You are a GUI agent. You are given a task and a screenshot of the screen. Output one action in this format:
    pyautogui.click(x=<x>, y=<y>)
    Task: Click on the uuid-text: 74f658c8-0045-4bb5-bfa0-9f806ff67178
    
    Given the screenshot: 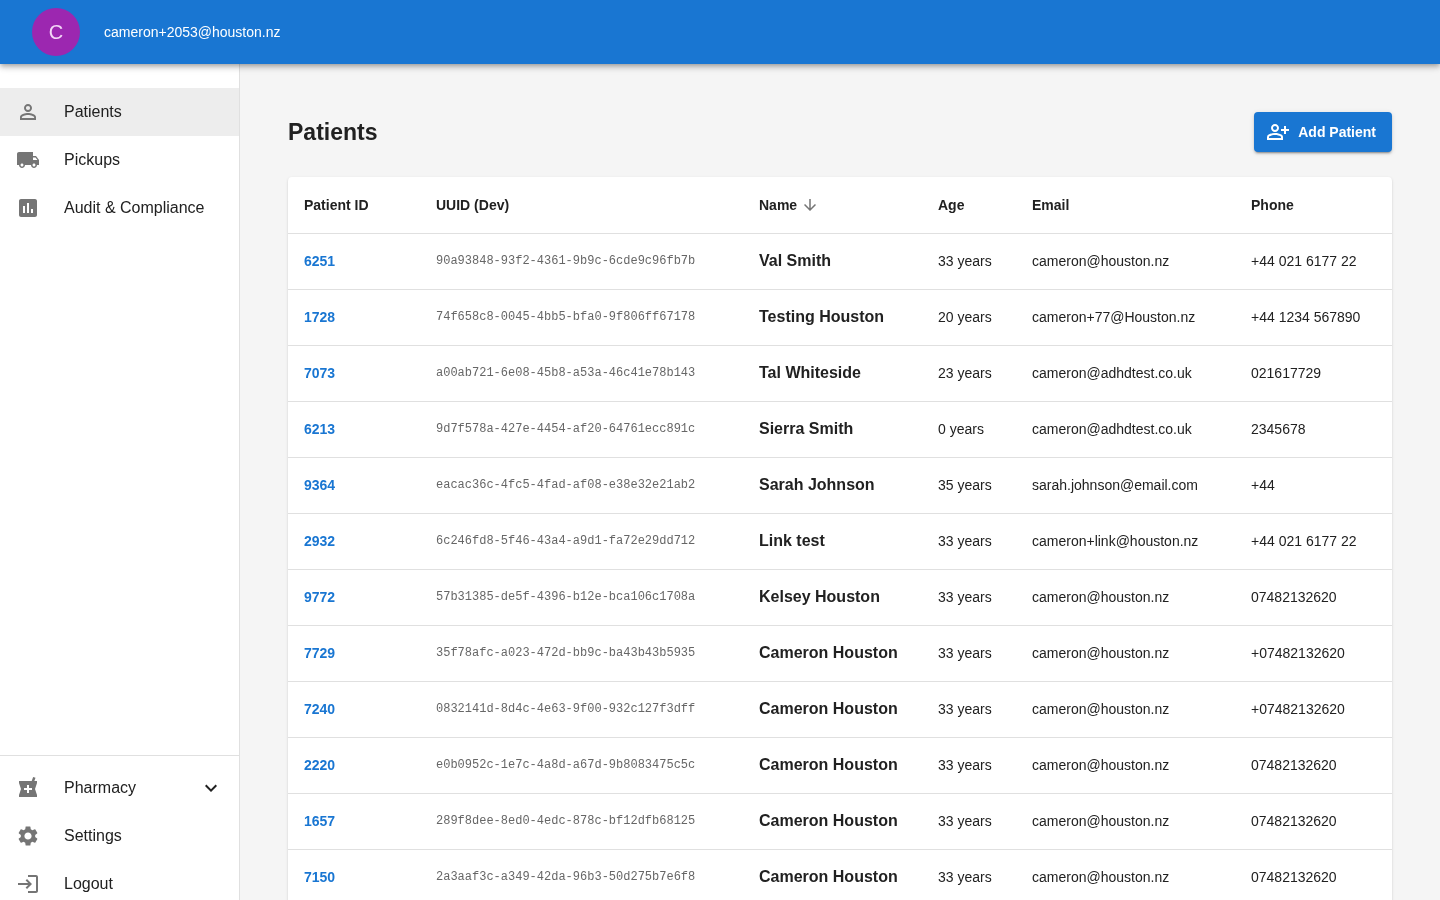 What is the action you would take?
    pyautogui.click(x=581, y=317)
    